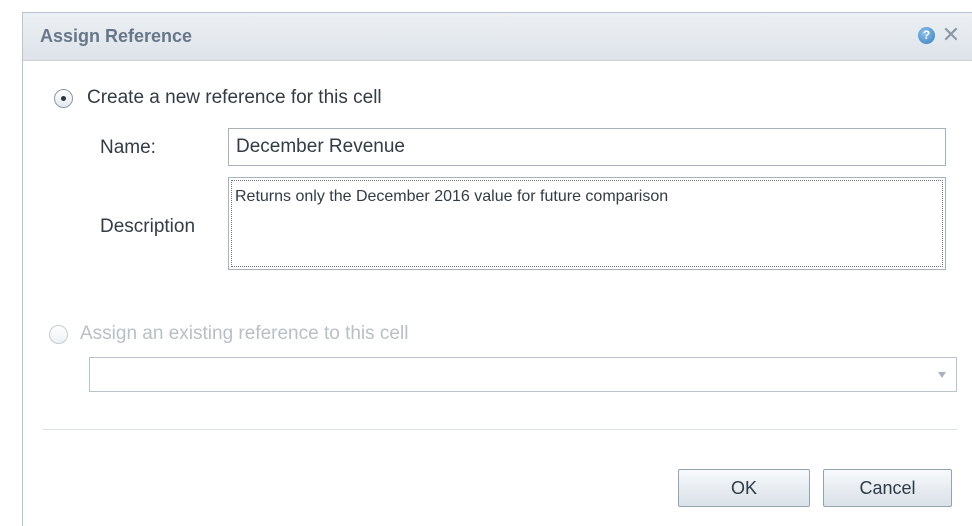  I want to click on help-icon: ?, so click(926, 35).